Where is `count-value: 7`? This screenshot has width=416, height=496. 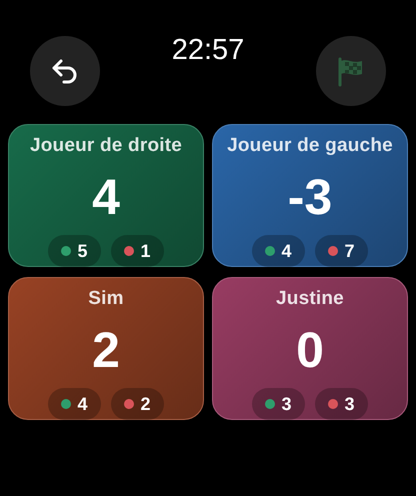 count-value: 7 is located at coordinates (349, 251).